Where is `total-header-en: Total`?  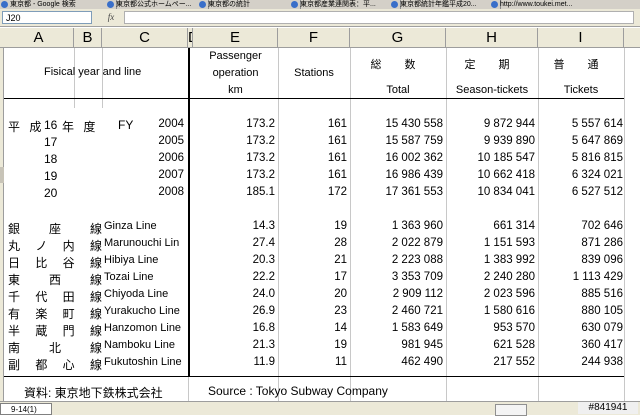
total-header-en: Total is located at coordinates (398, 90).